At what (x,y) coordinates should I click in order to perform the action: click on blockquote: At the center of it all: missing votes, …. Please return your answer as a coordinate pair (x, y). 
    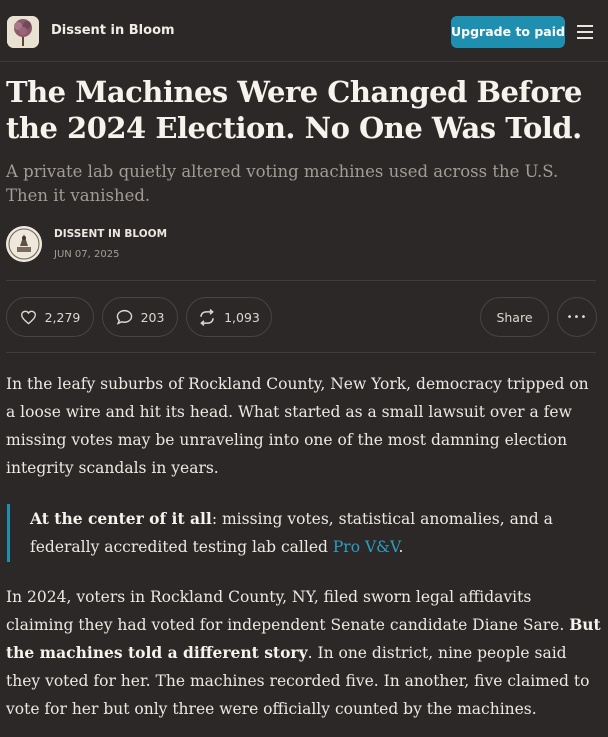
    Looking at the image, I should click on (310, 533).